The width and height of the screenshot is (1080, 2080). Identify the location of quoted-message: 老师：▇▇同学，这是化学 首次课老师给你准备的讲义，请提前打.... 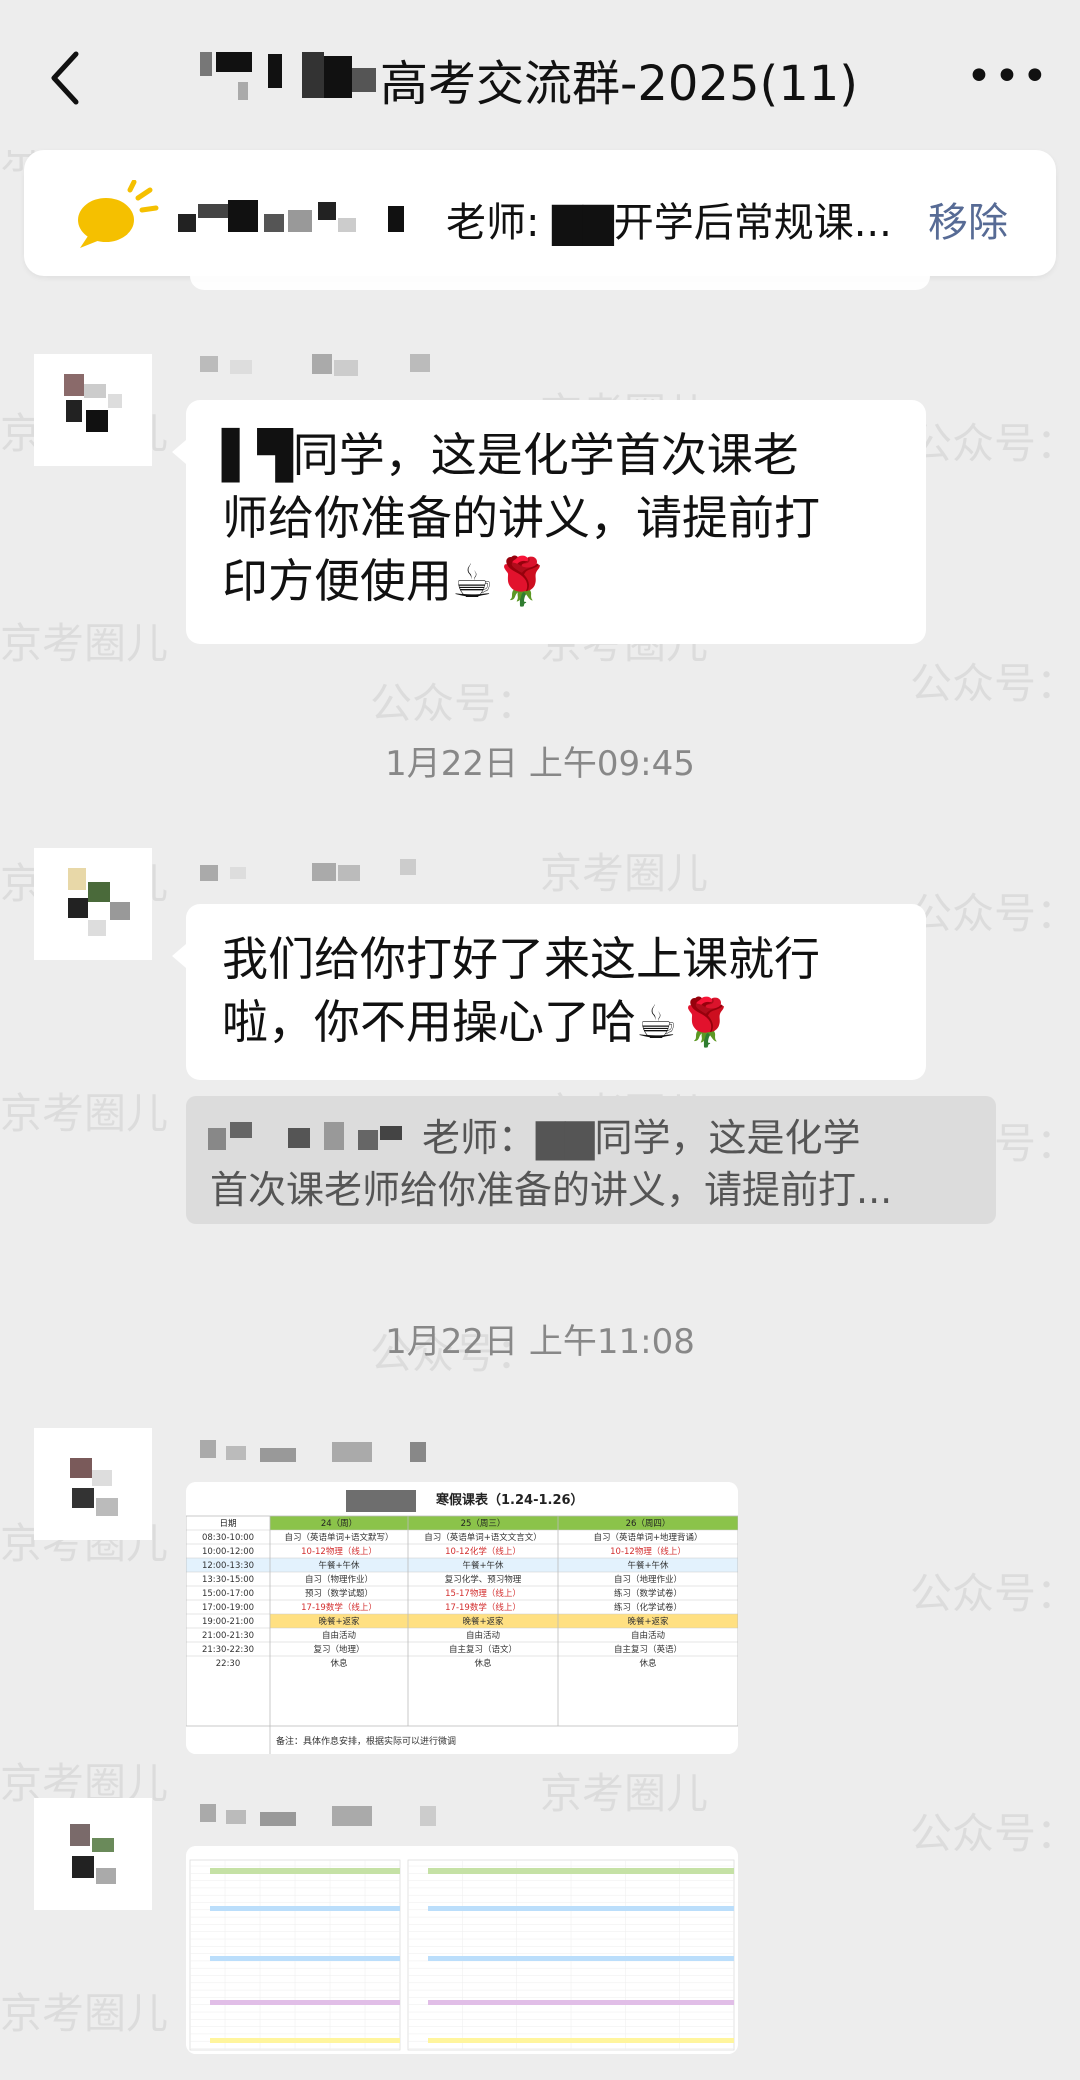
(591, 1160).